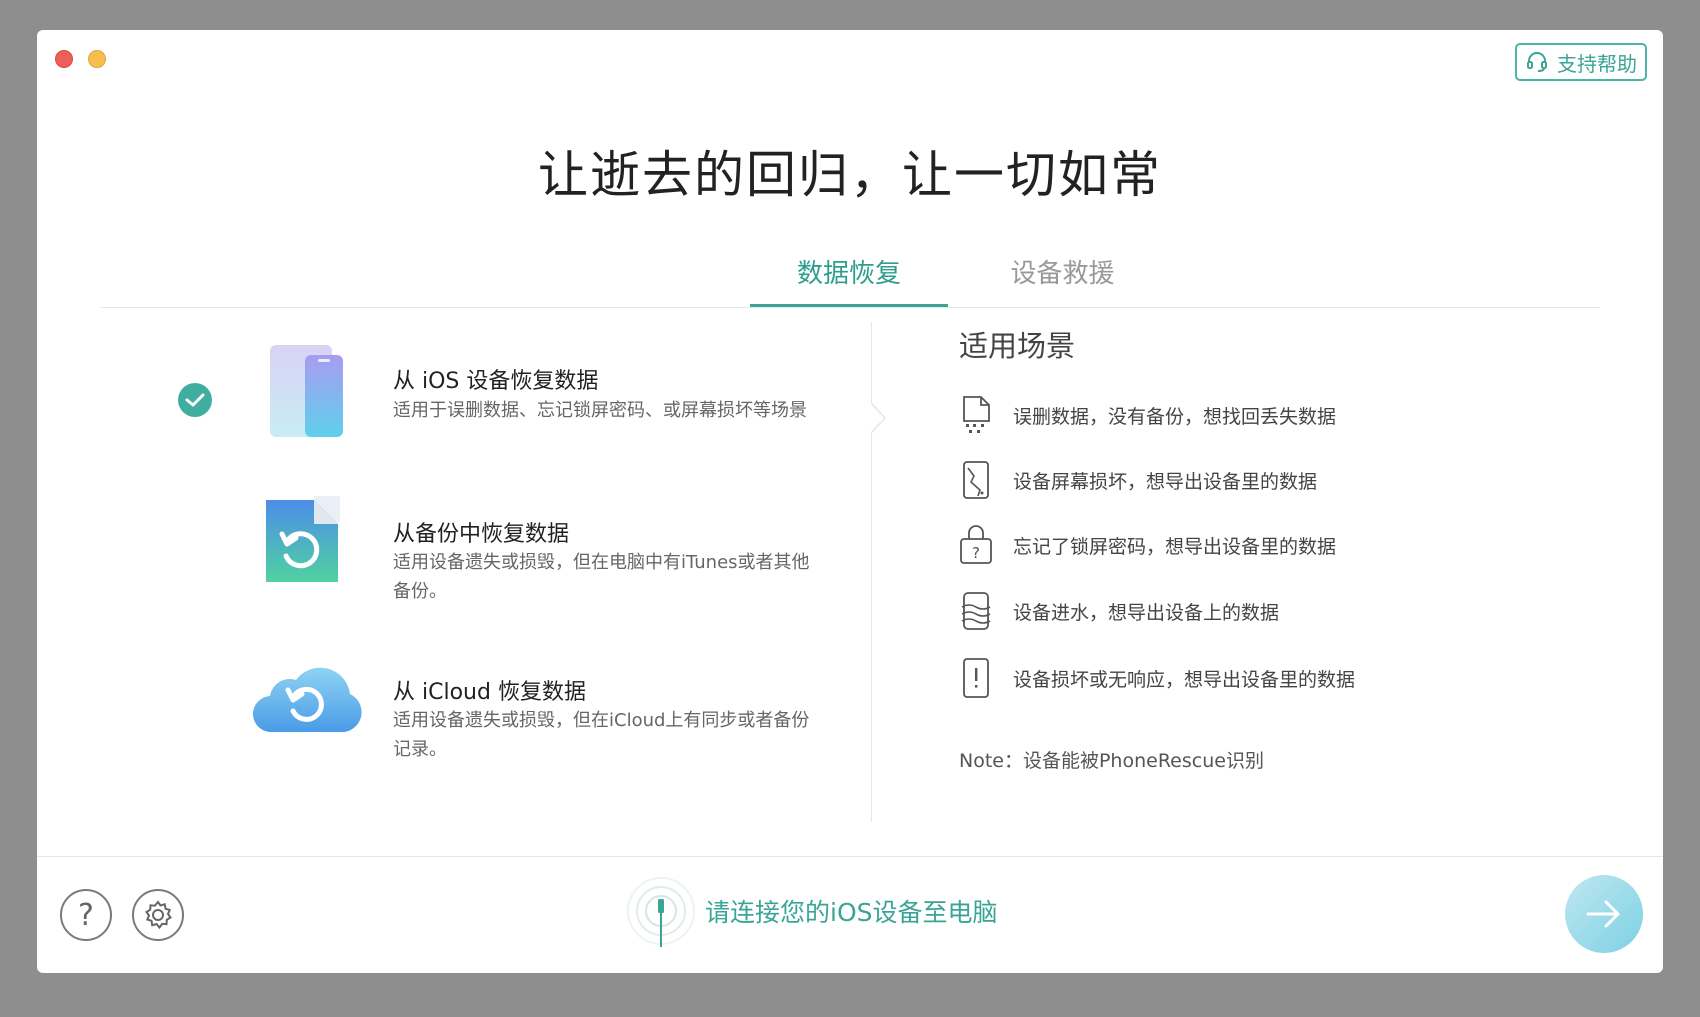 This screenshot has height=1017, width=1700. Describe the element at coordinates (879, 418) in the screenshot. I see `selection-pointer-icon` at that location.